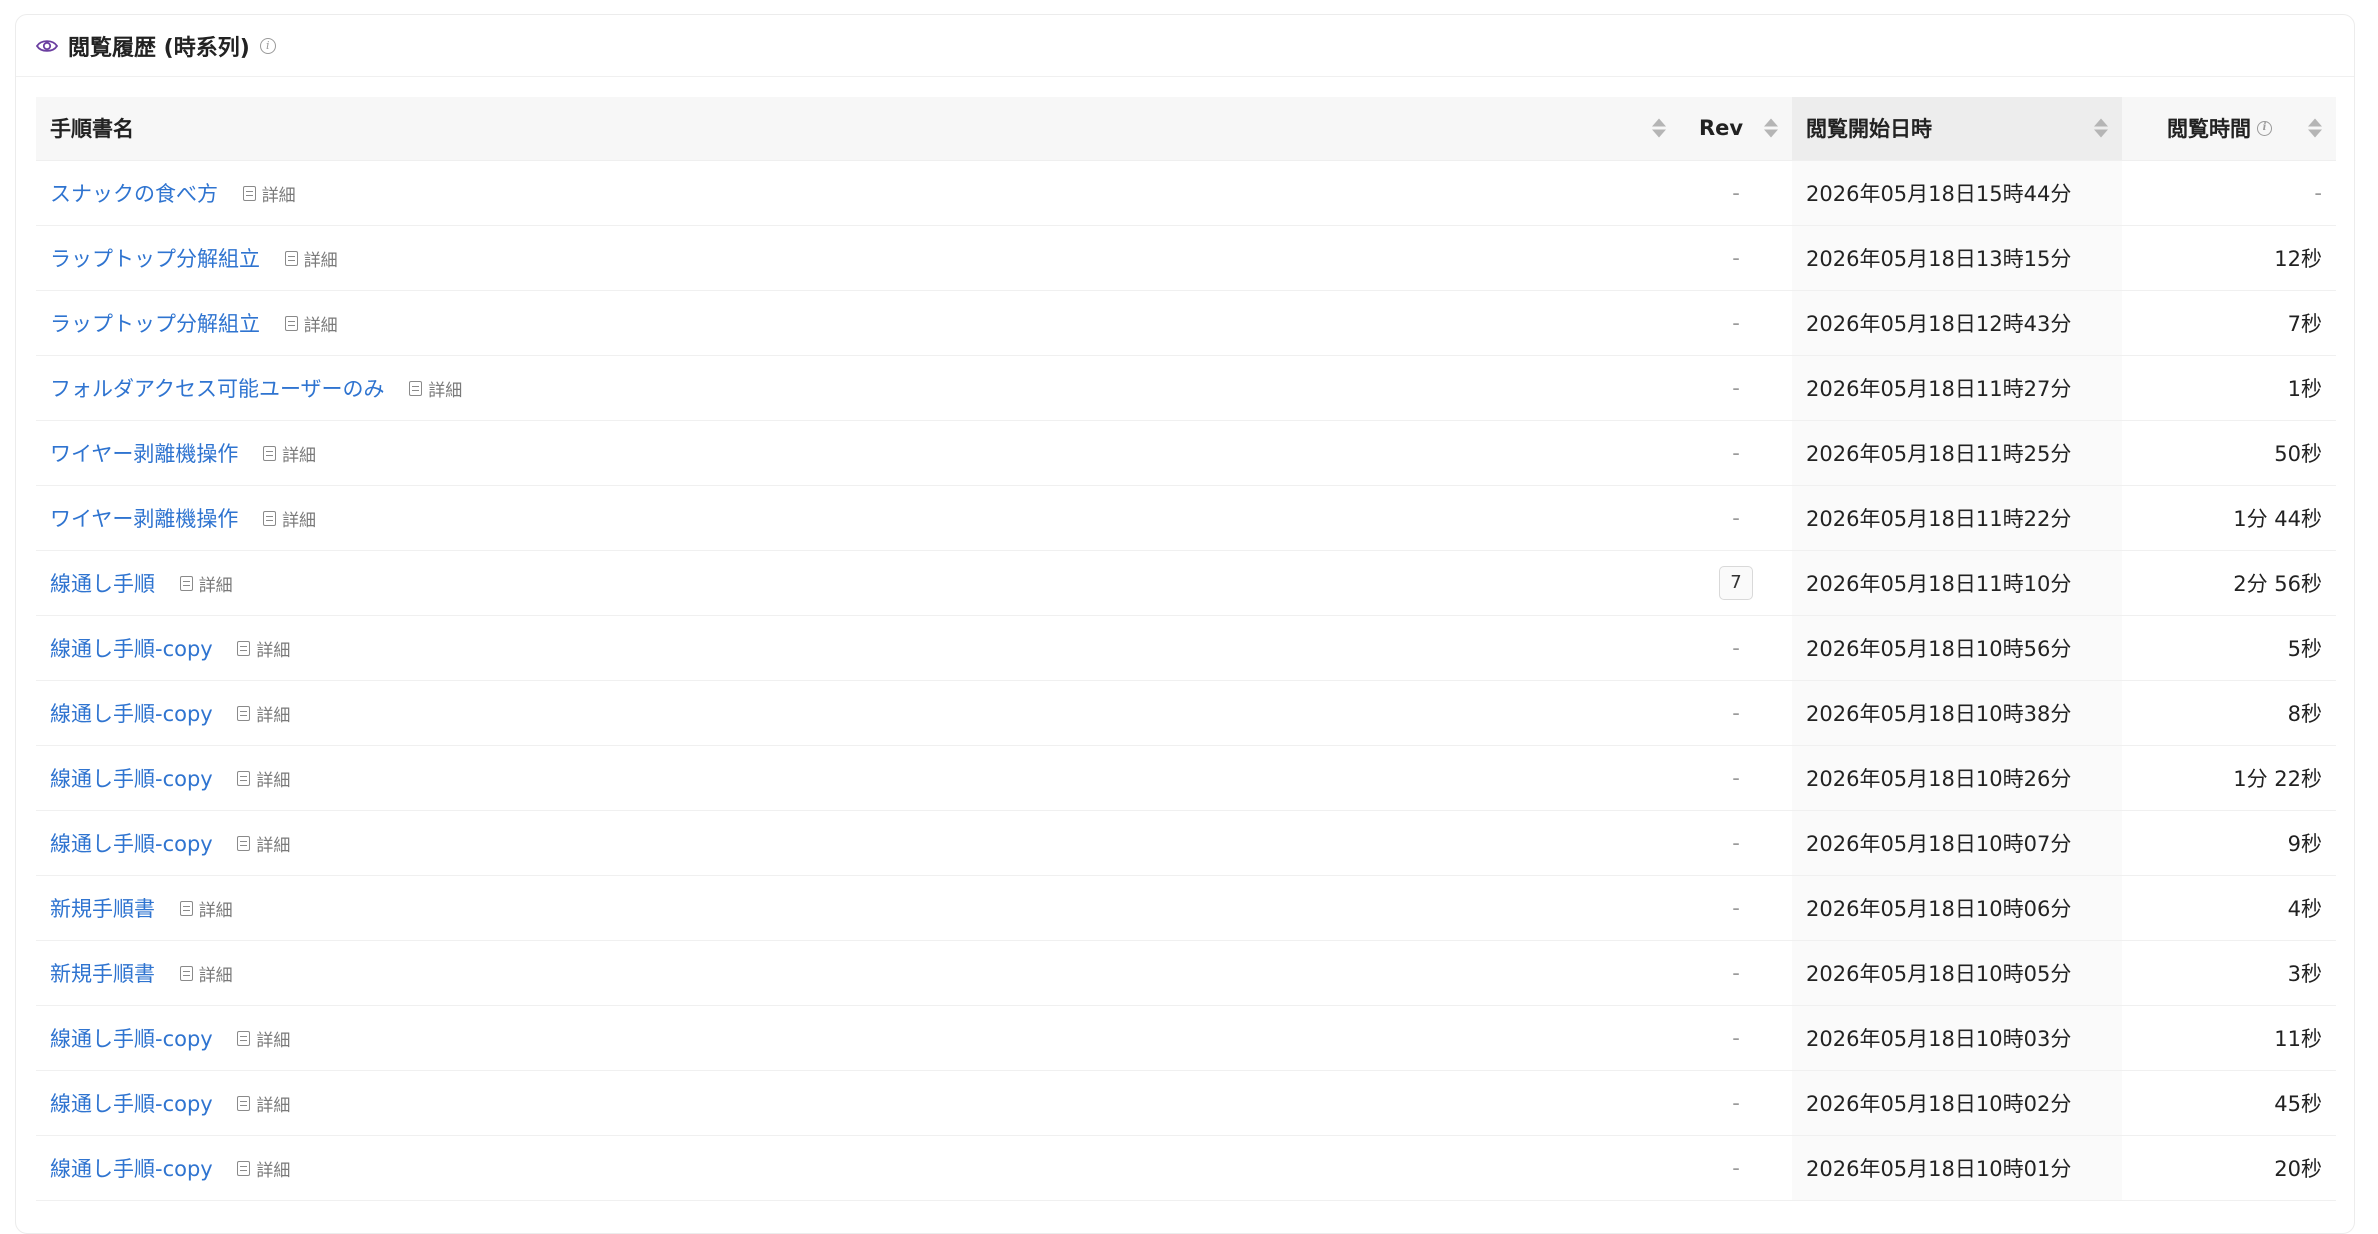 The image size is (2378, 1234). I want to click on procedure-name-cell: ラップトップ分解組立 詳細, so click(858, 258).